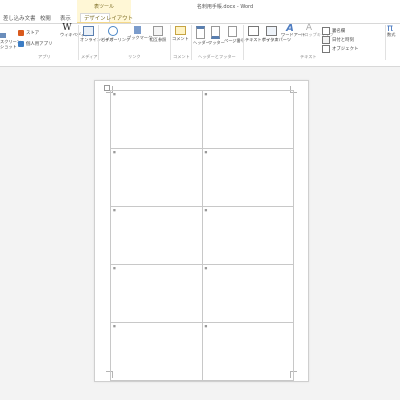 This screenshot has height=400, width=400. What do you see at coordinates (21, 44) in the screenshot?
I see `apps-icon` at bounding box center [21, 44].